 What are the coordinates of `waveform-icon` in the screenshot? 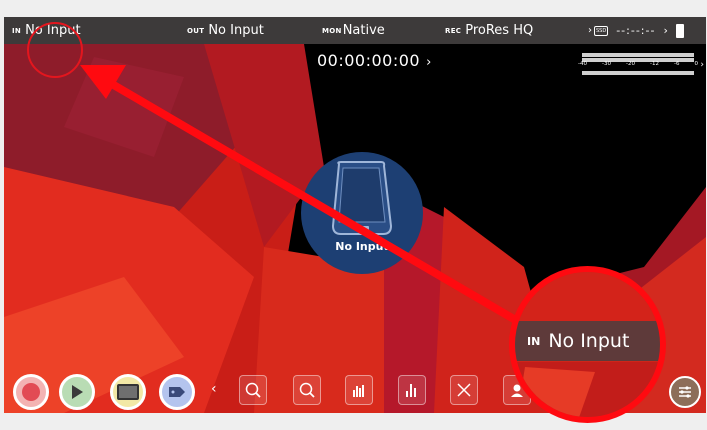 It's located at (358, 391).